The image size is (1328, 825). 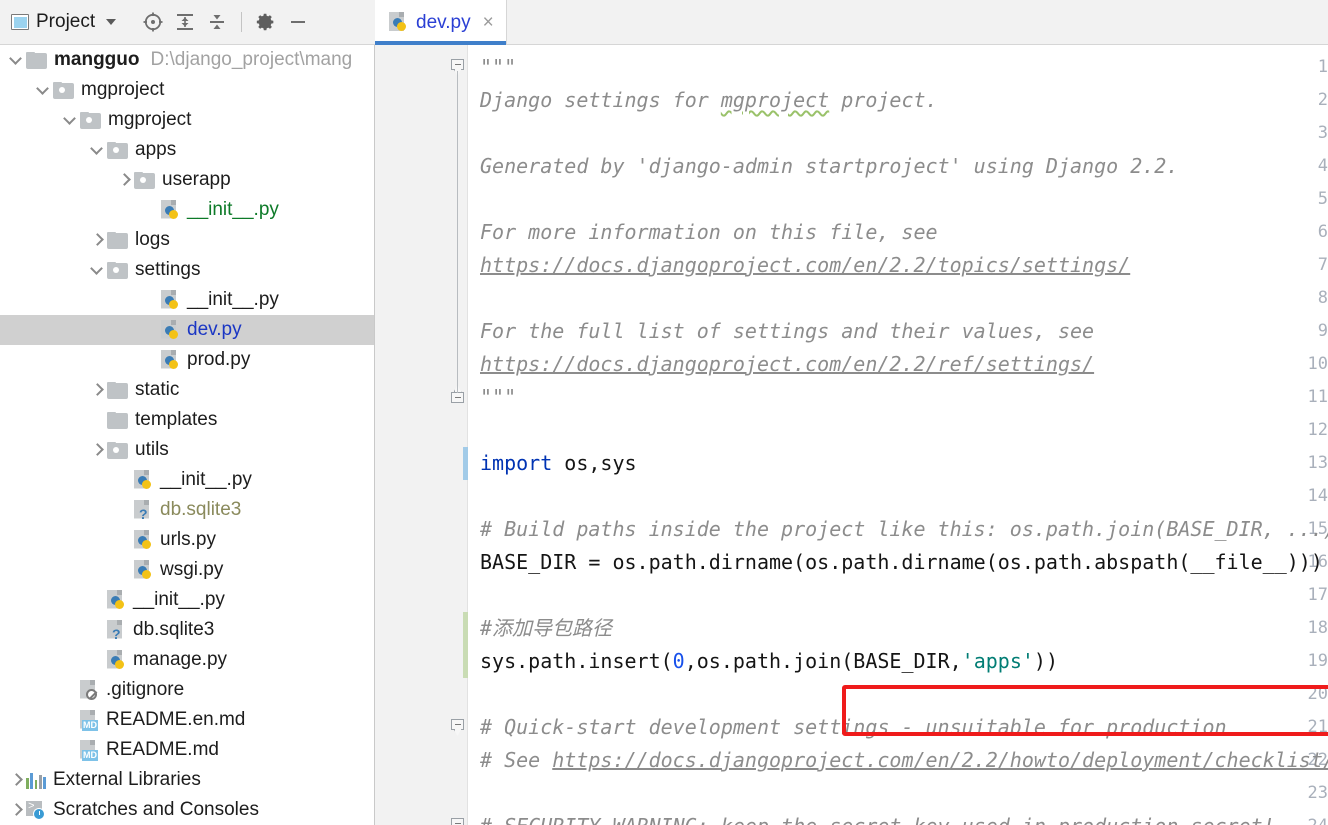 I want to click on tree-row: External Libraries, so click(x=187, y=780).